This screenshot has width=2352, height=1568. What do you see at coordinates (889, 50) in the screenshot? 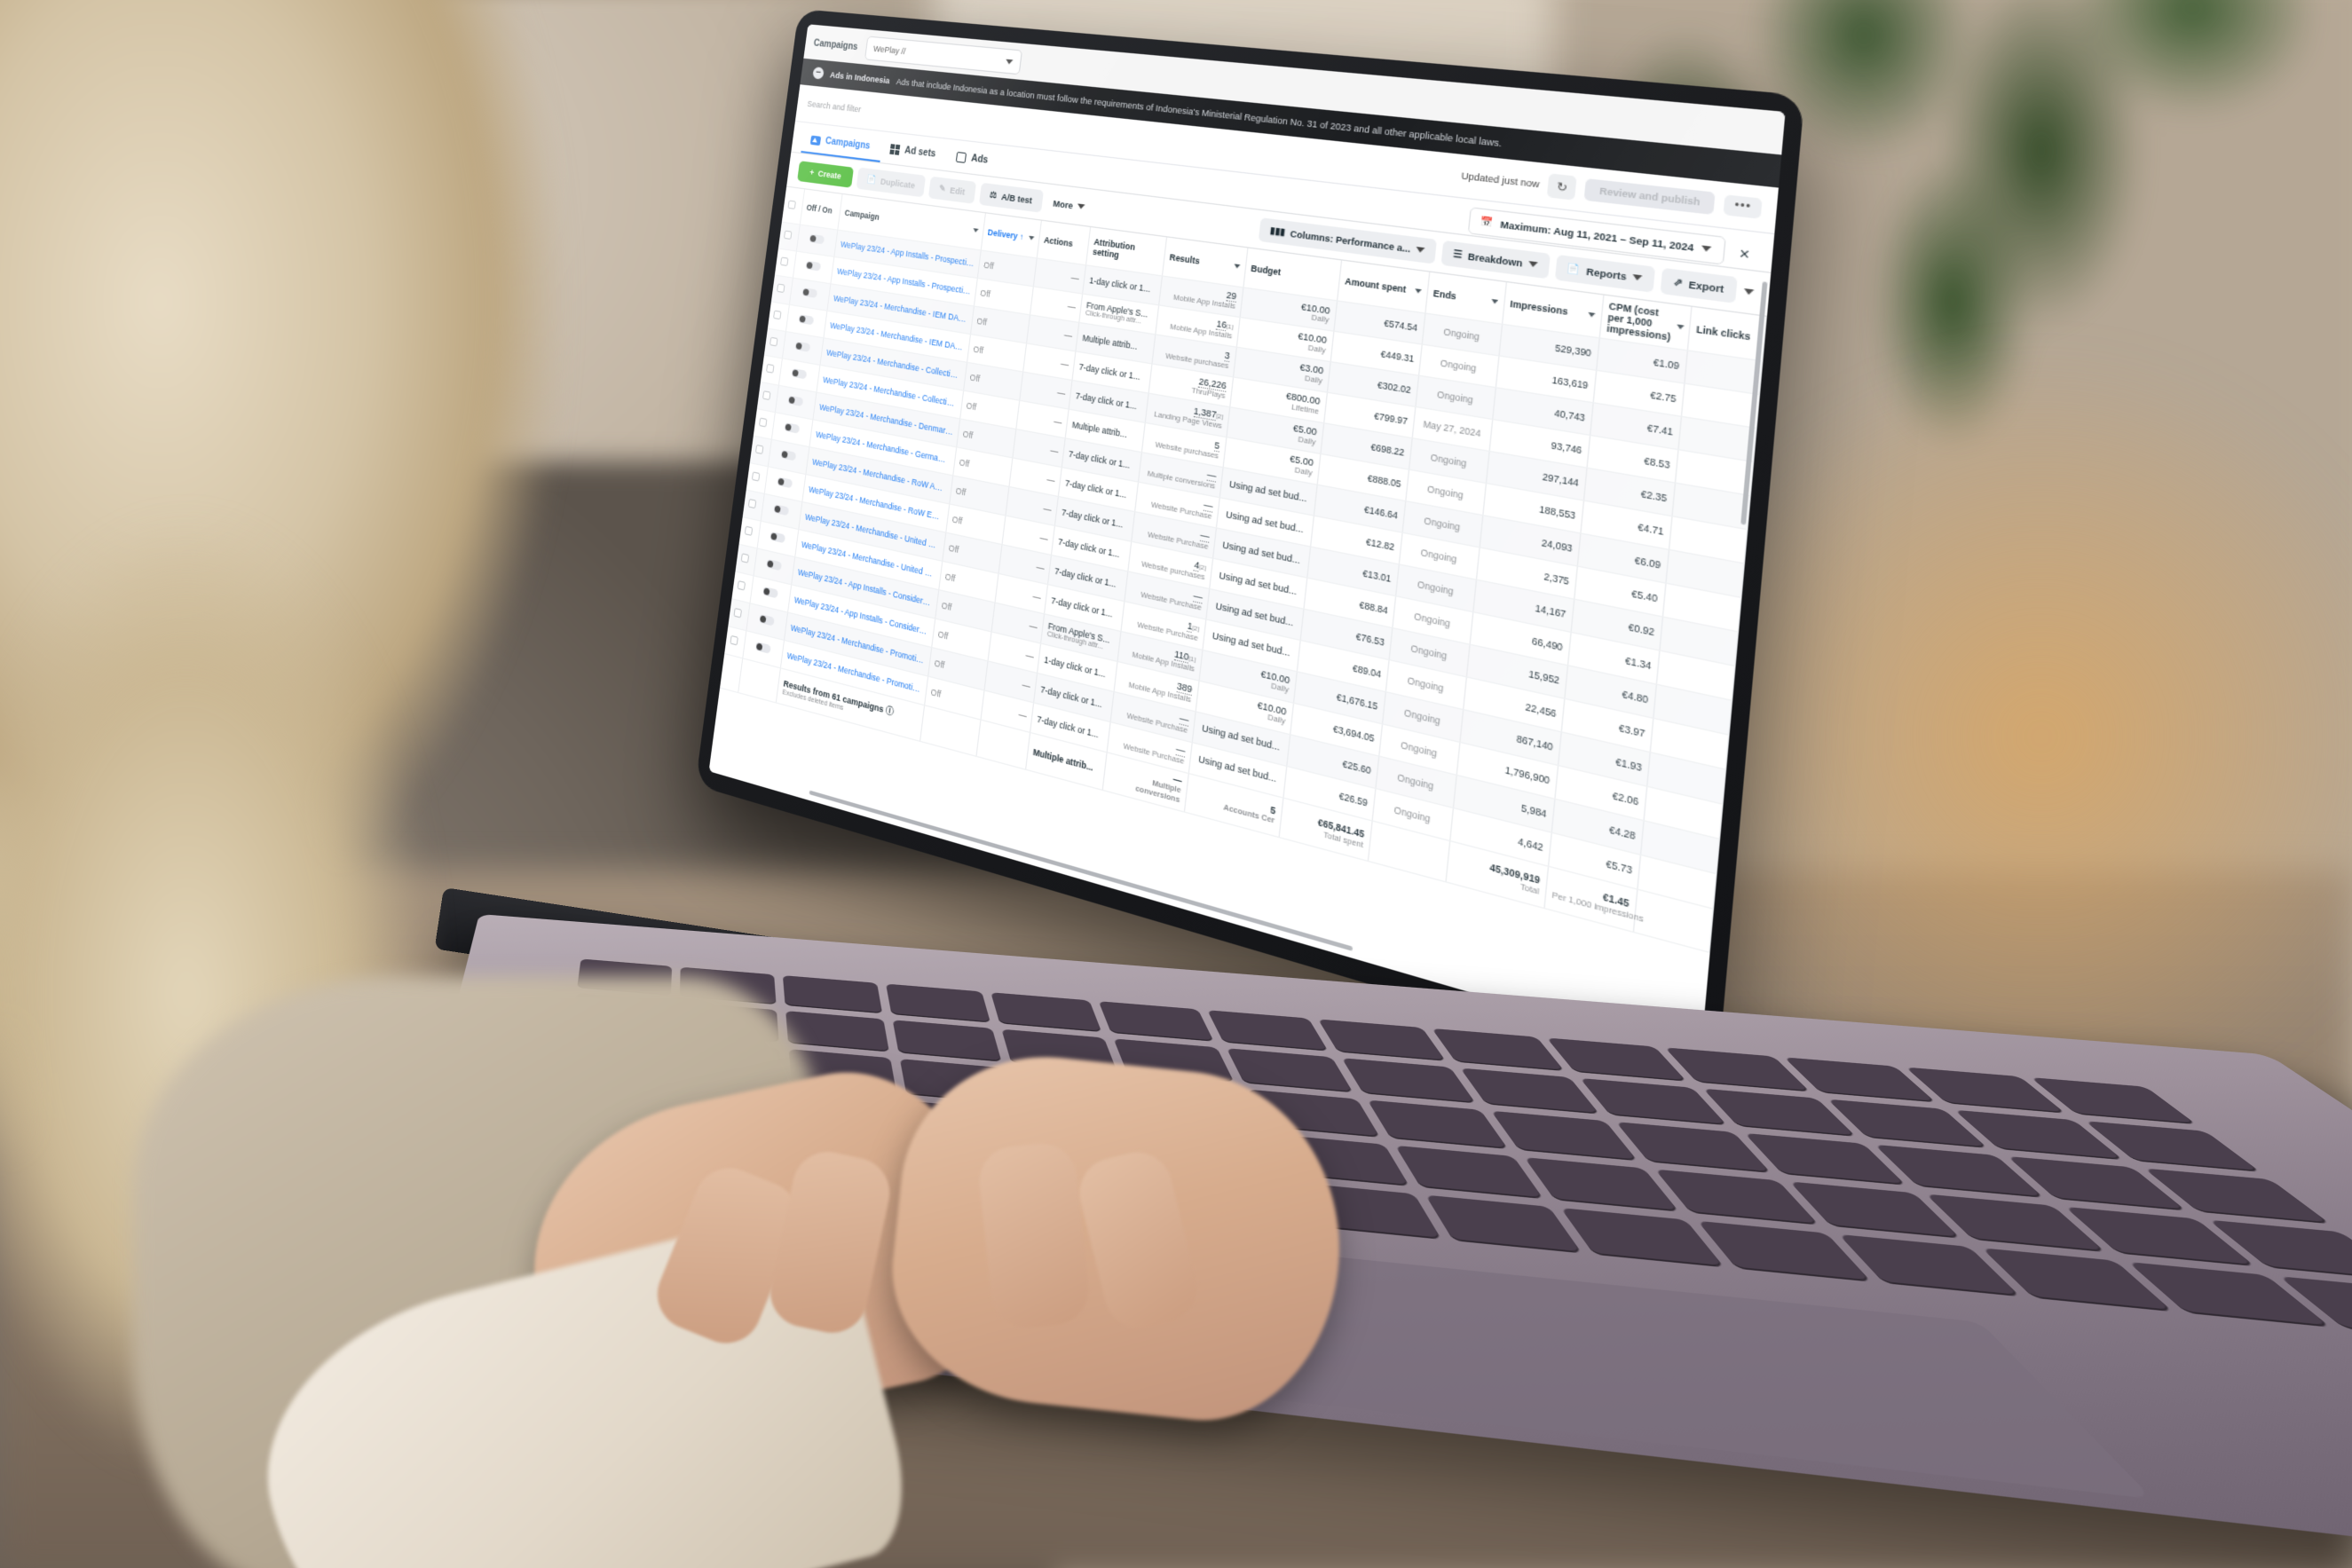
I see `ad-account-value: WePlay //` at bounding box center [889, 50].